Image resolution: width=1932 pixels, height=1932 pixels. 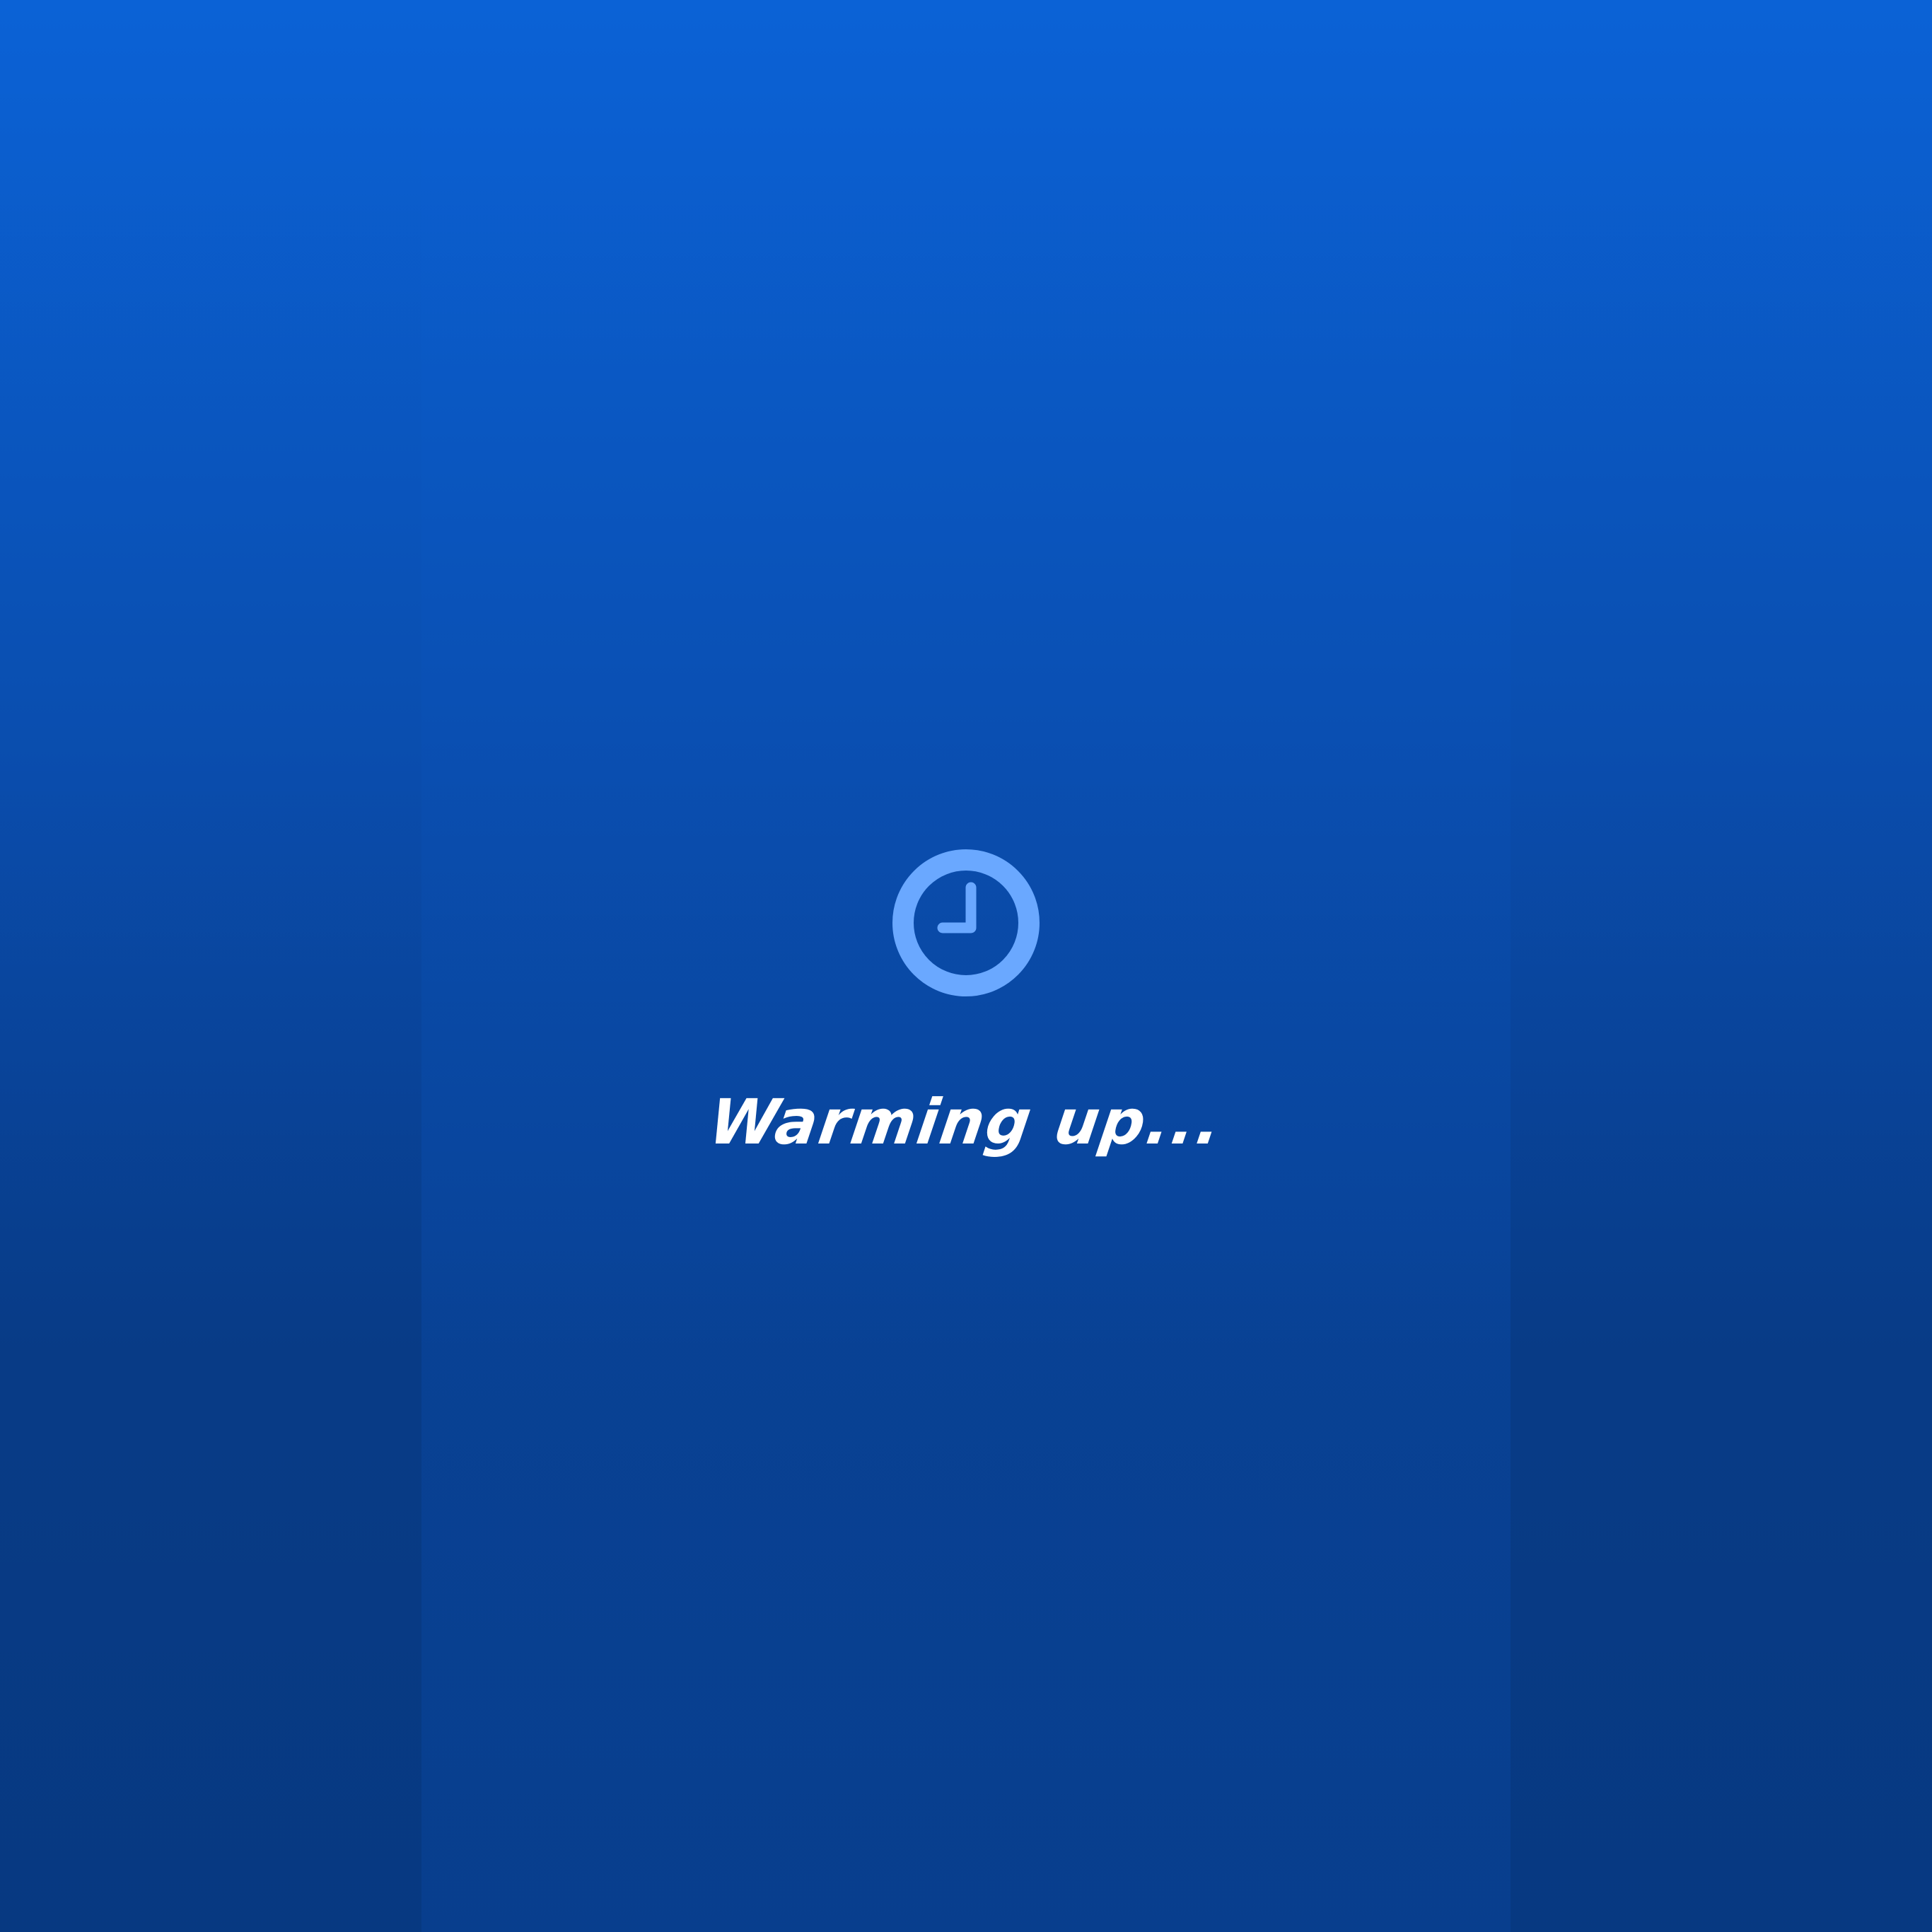 What do you see at coordinates (966, 922) in the screenshot?
I see `clock-icon` at bounding box center [966, 922].